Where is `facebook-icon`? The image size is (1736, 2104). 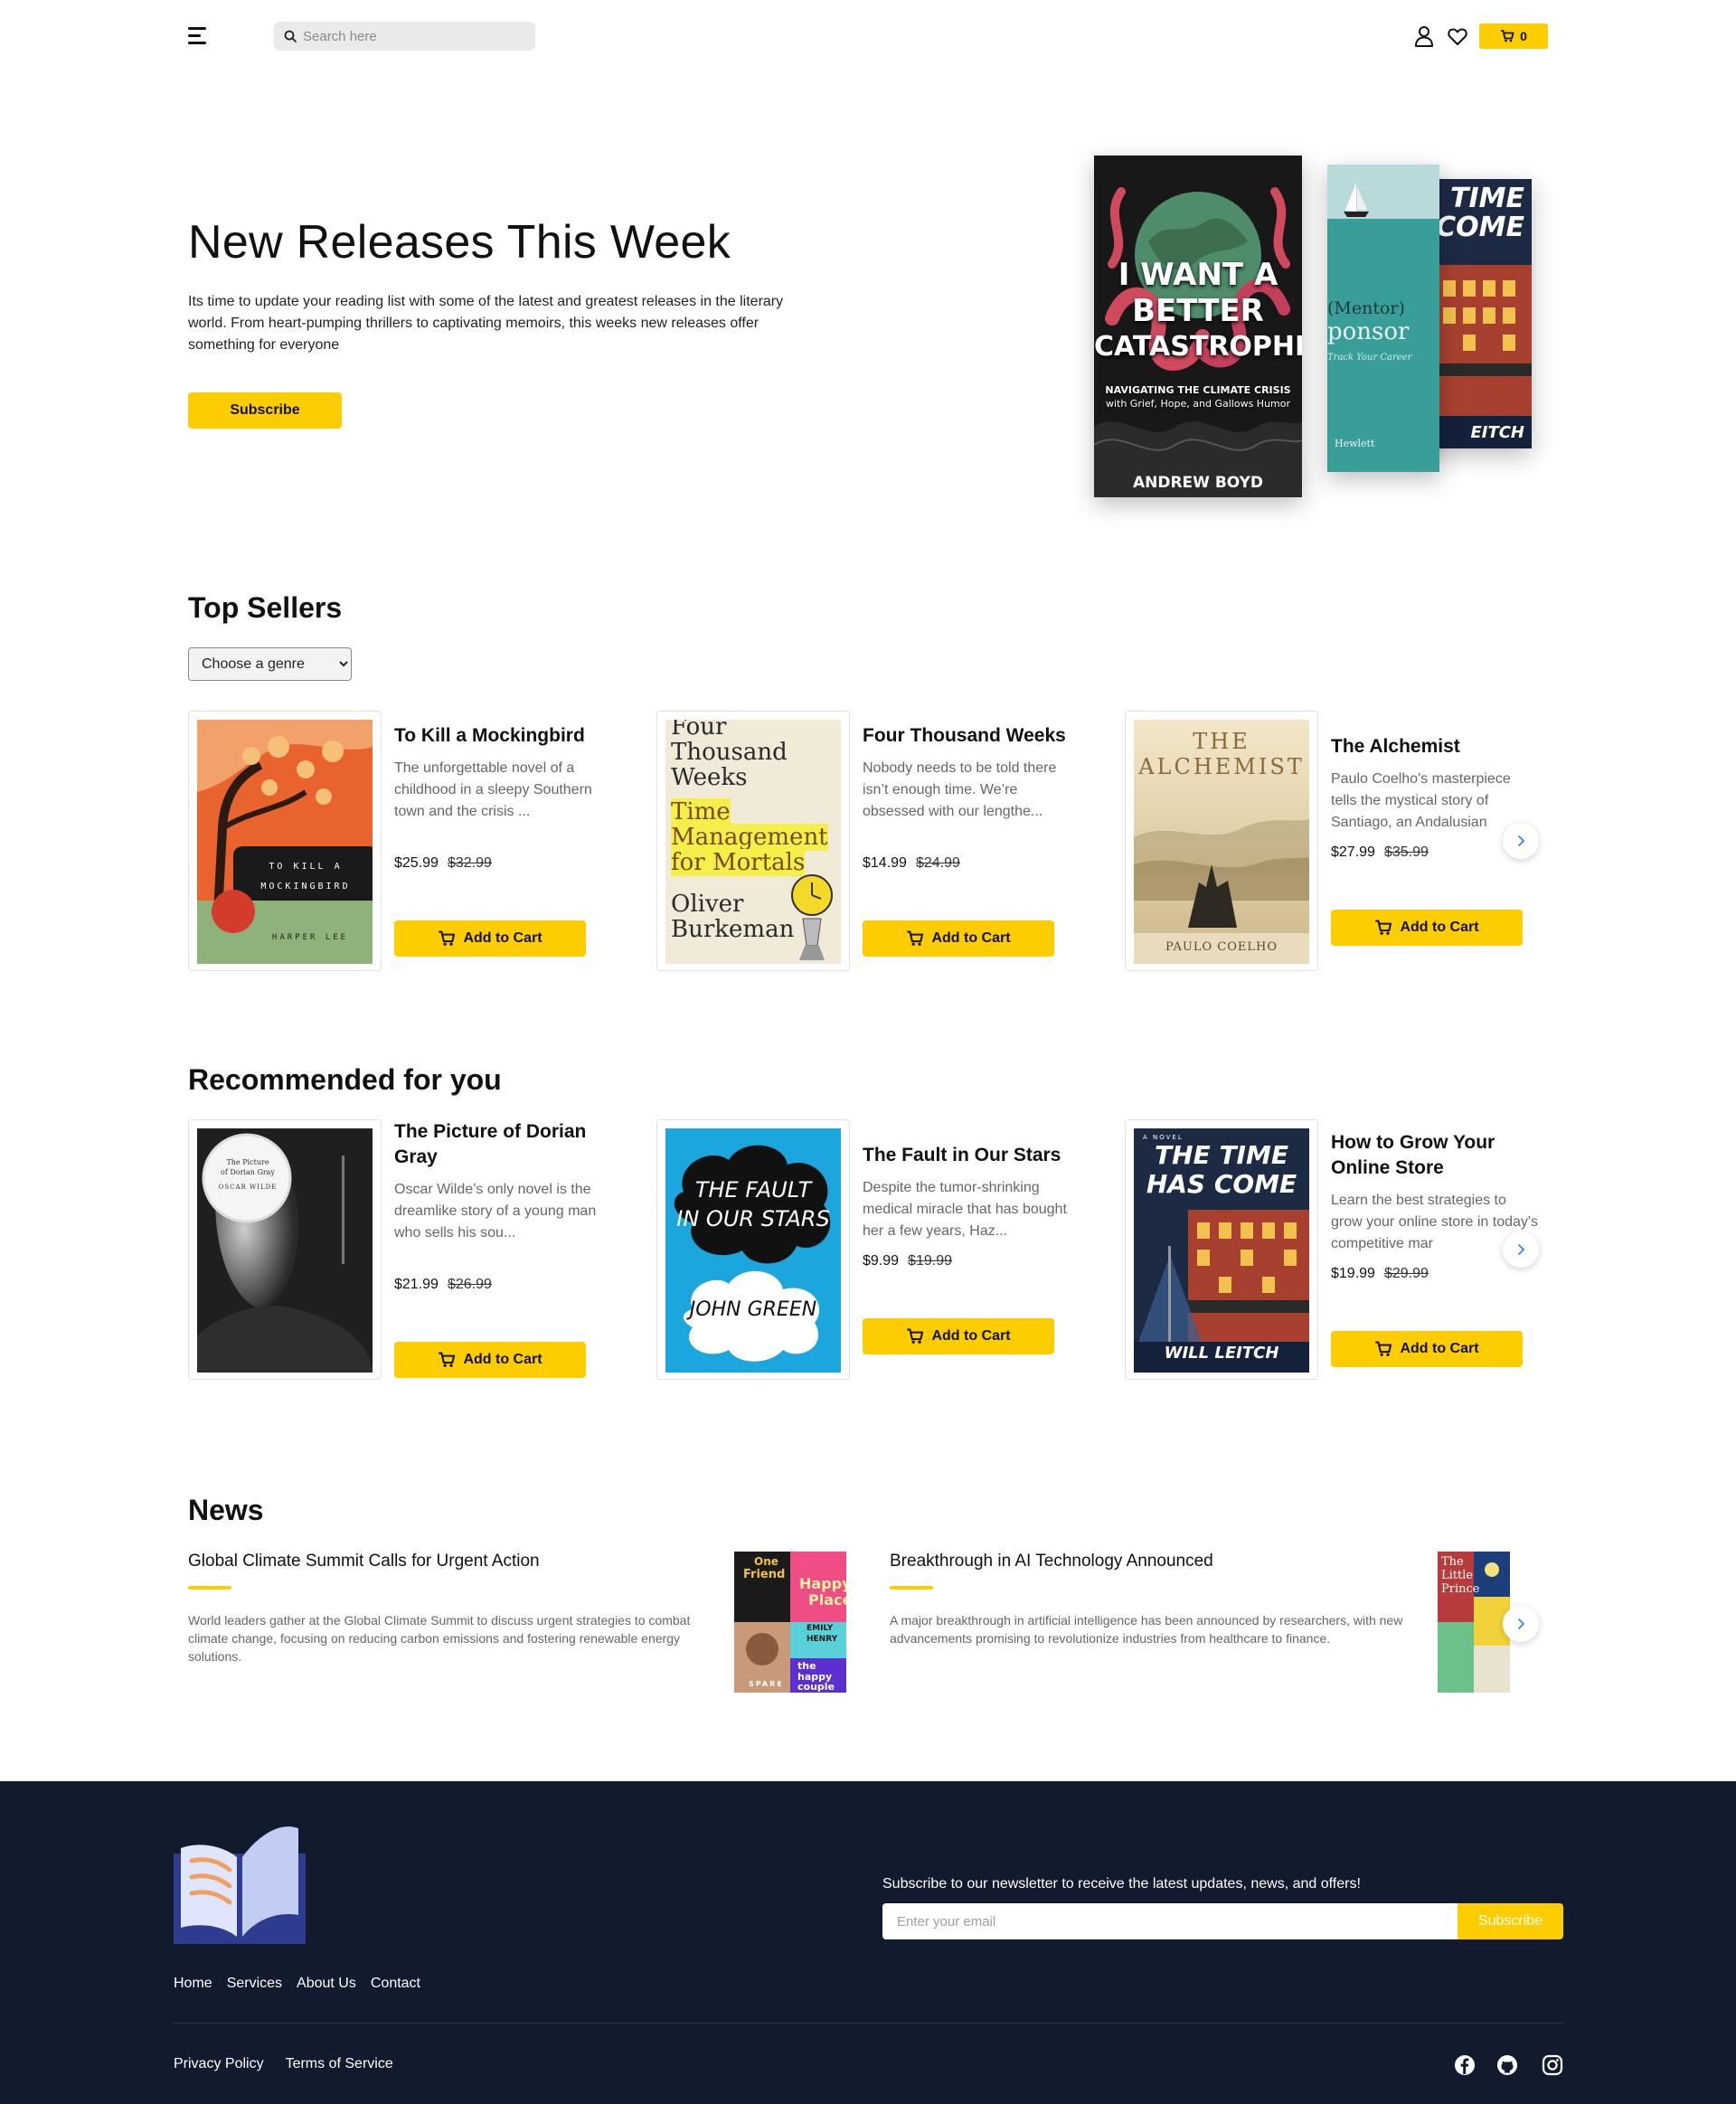 facebook-icon is located at coordinates (1465, 2065).